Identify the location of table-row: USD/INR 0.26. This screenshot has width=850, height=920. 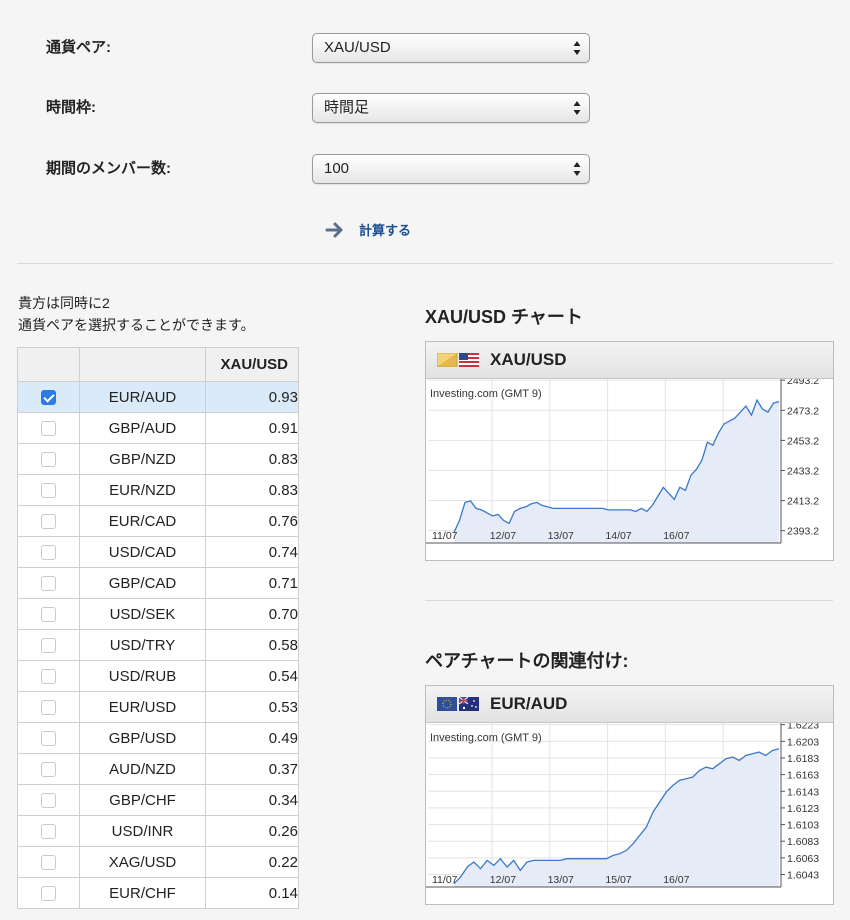
(158, 831).